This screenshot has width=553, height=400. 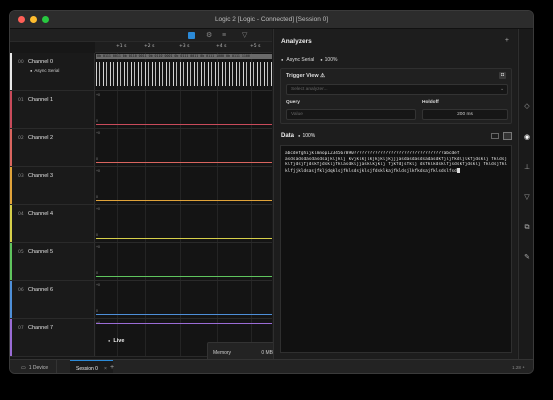 What do you see at coordinates (53, 109) in the screenshot?
I see `channel-label: 01 Channel 1` at bounding box center [53, 109].